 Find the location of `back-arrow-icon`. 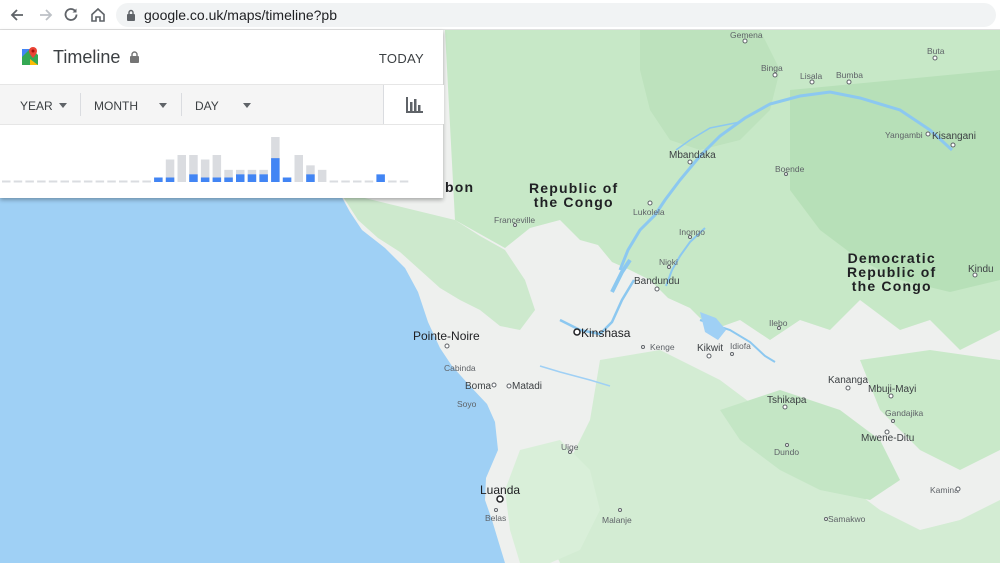

back-arrow-icon is located at coordinates (18, 15).